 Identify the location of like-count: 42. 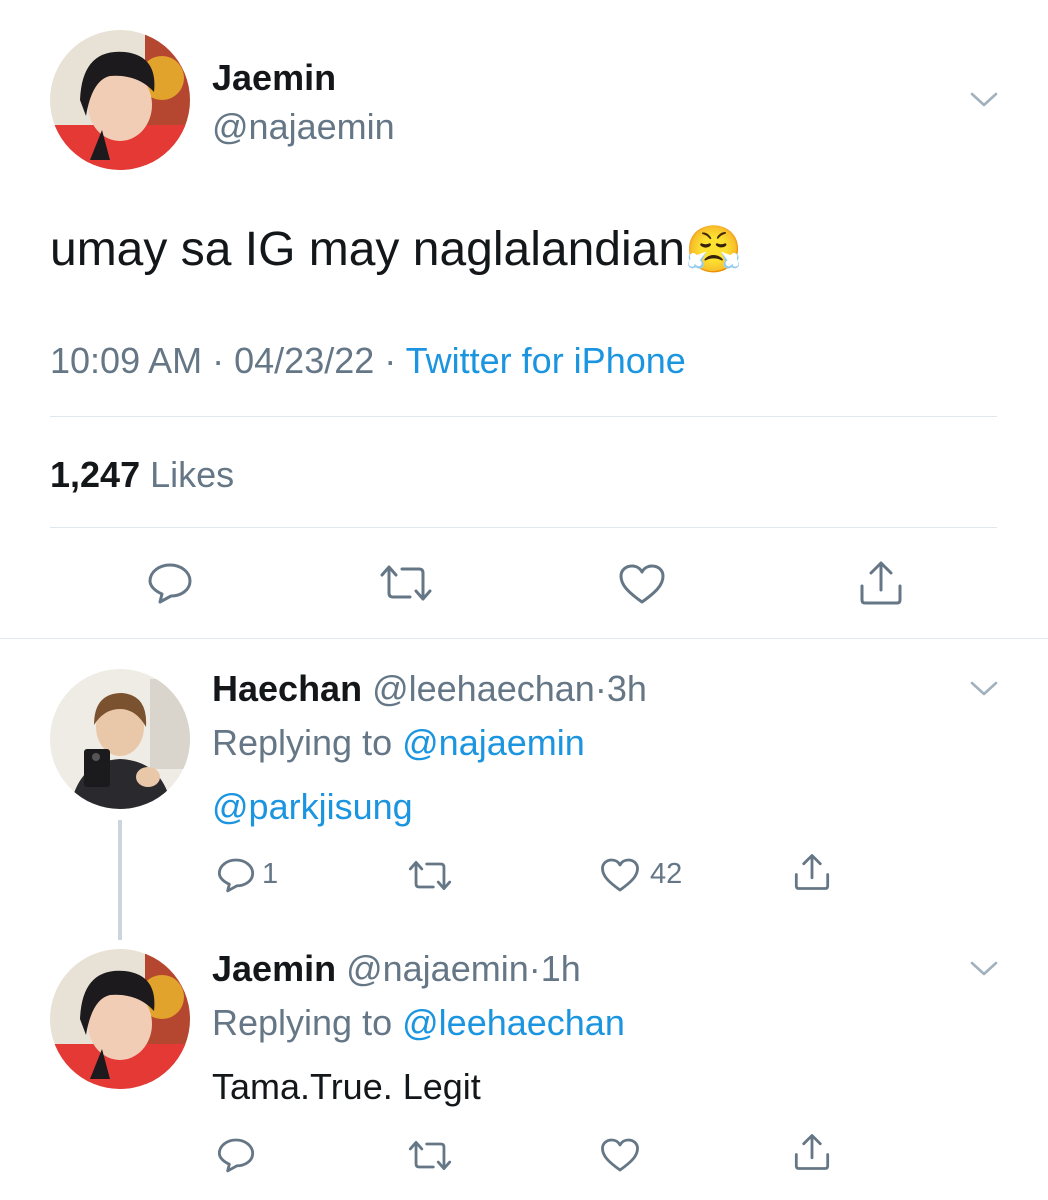
(666, 874).